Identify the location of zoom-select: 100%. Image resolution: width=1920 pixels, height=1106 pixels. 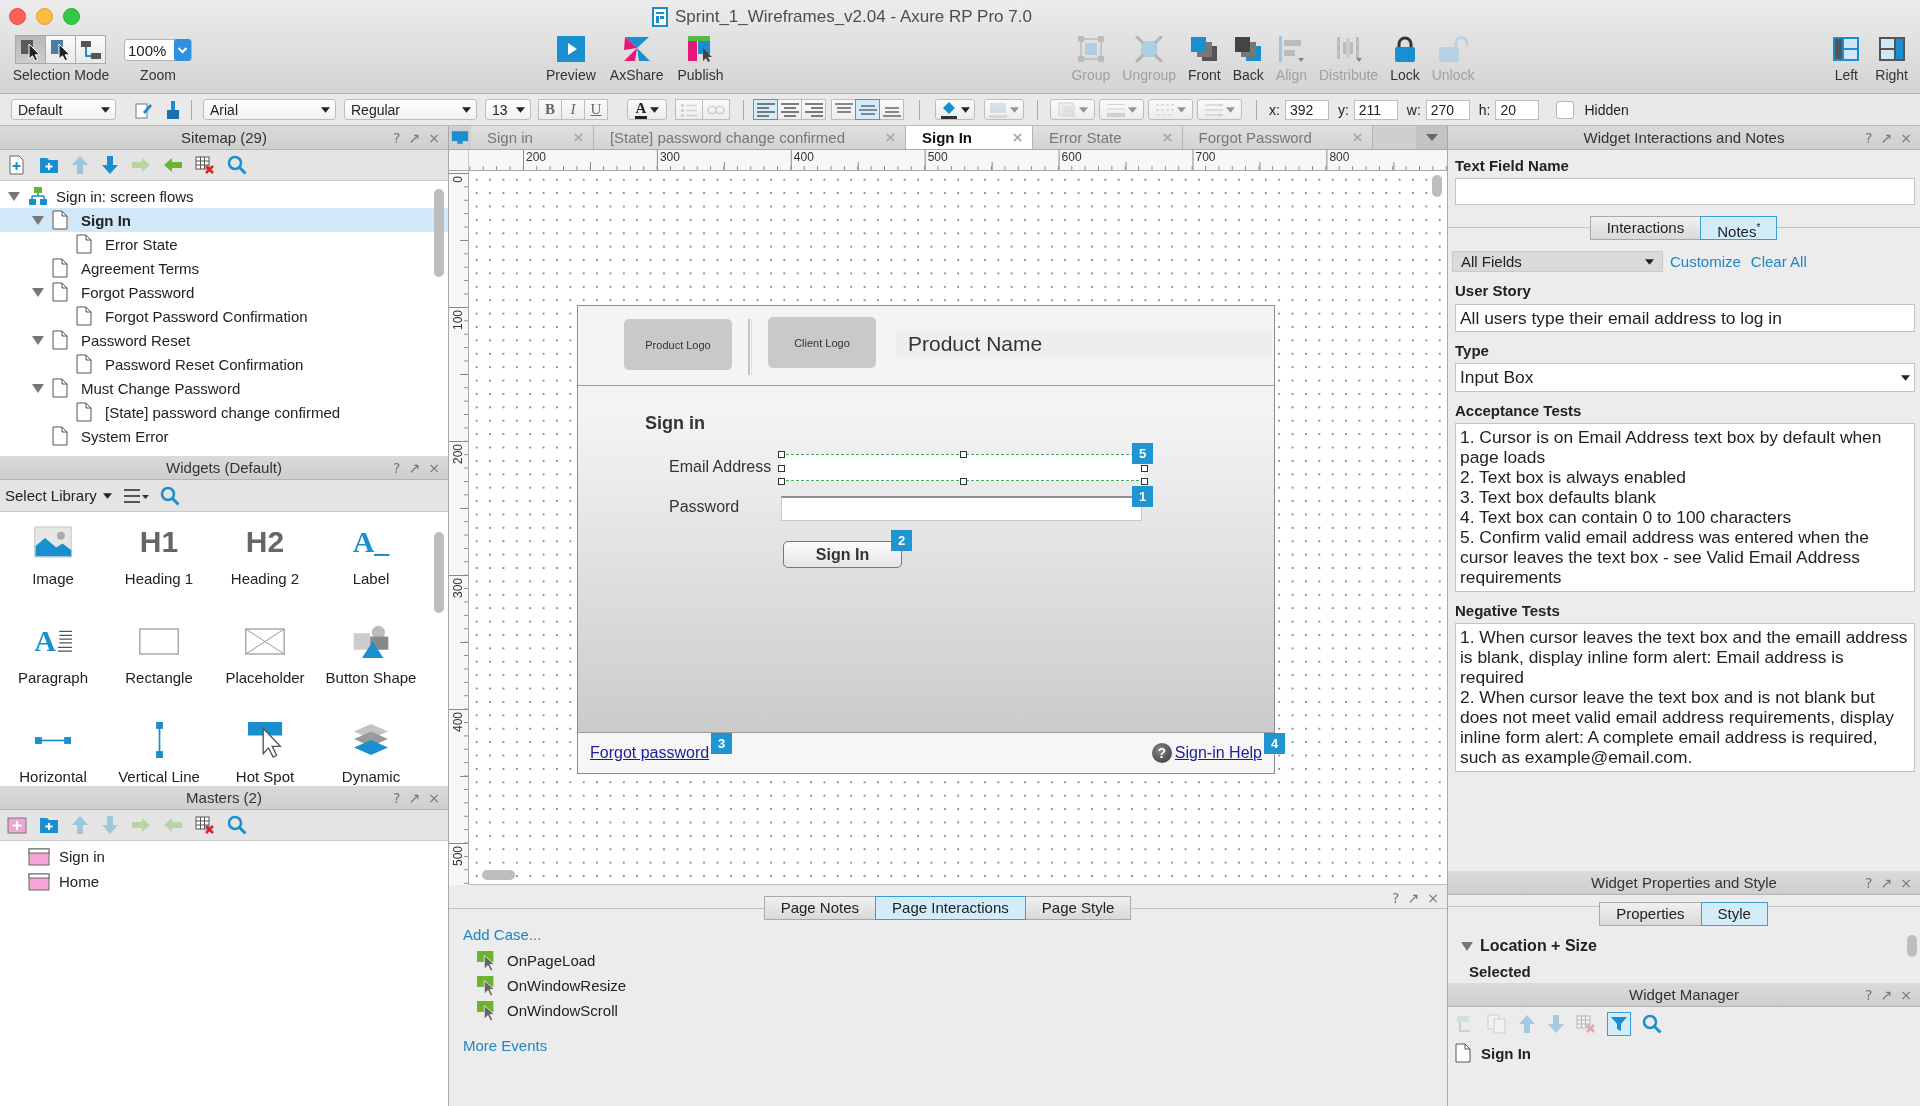
(158, 50).